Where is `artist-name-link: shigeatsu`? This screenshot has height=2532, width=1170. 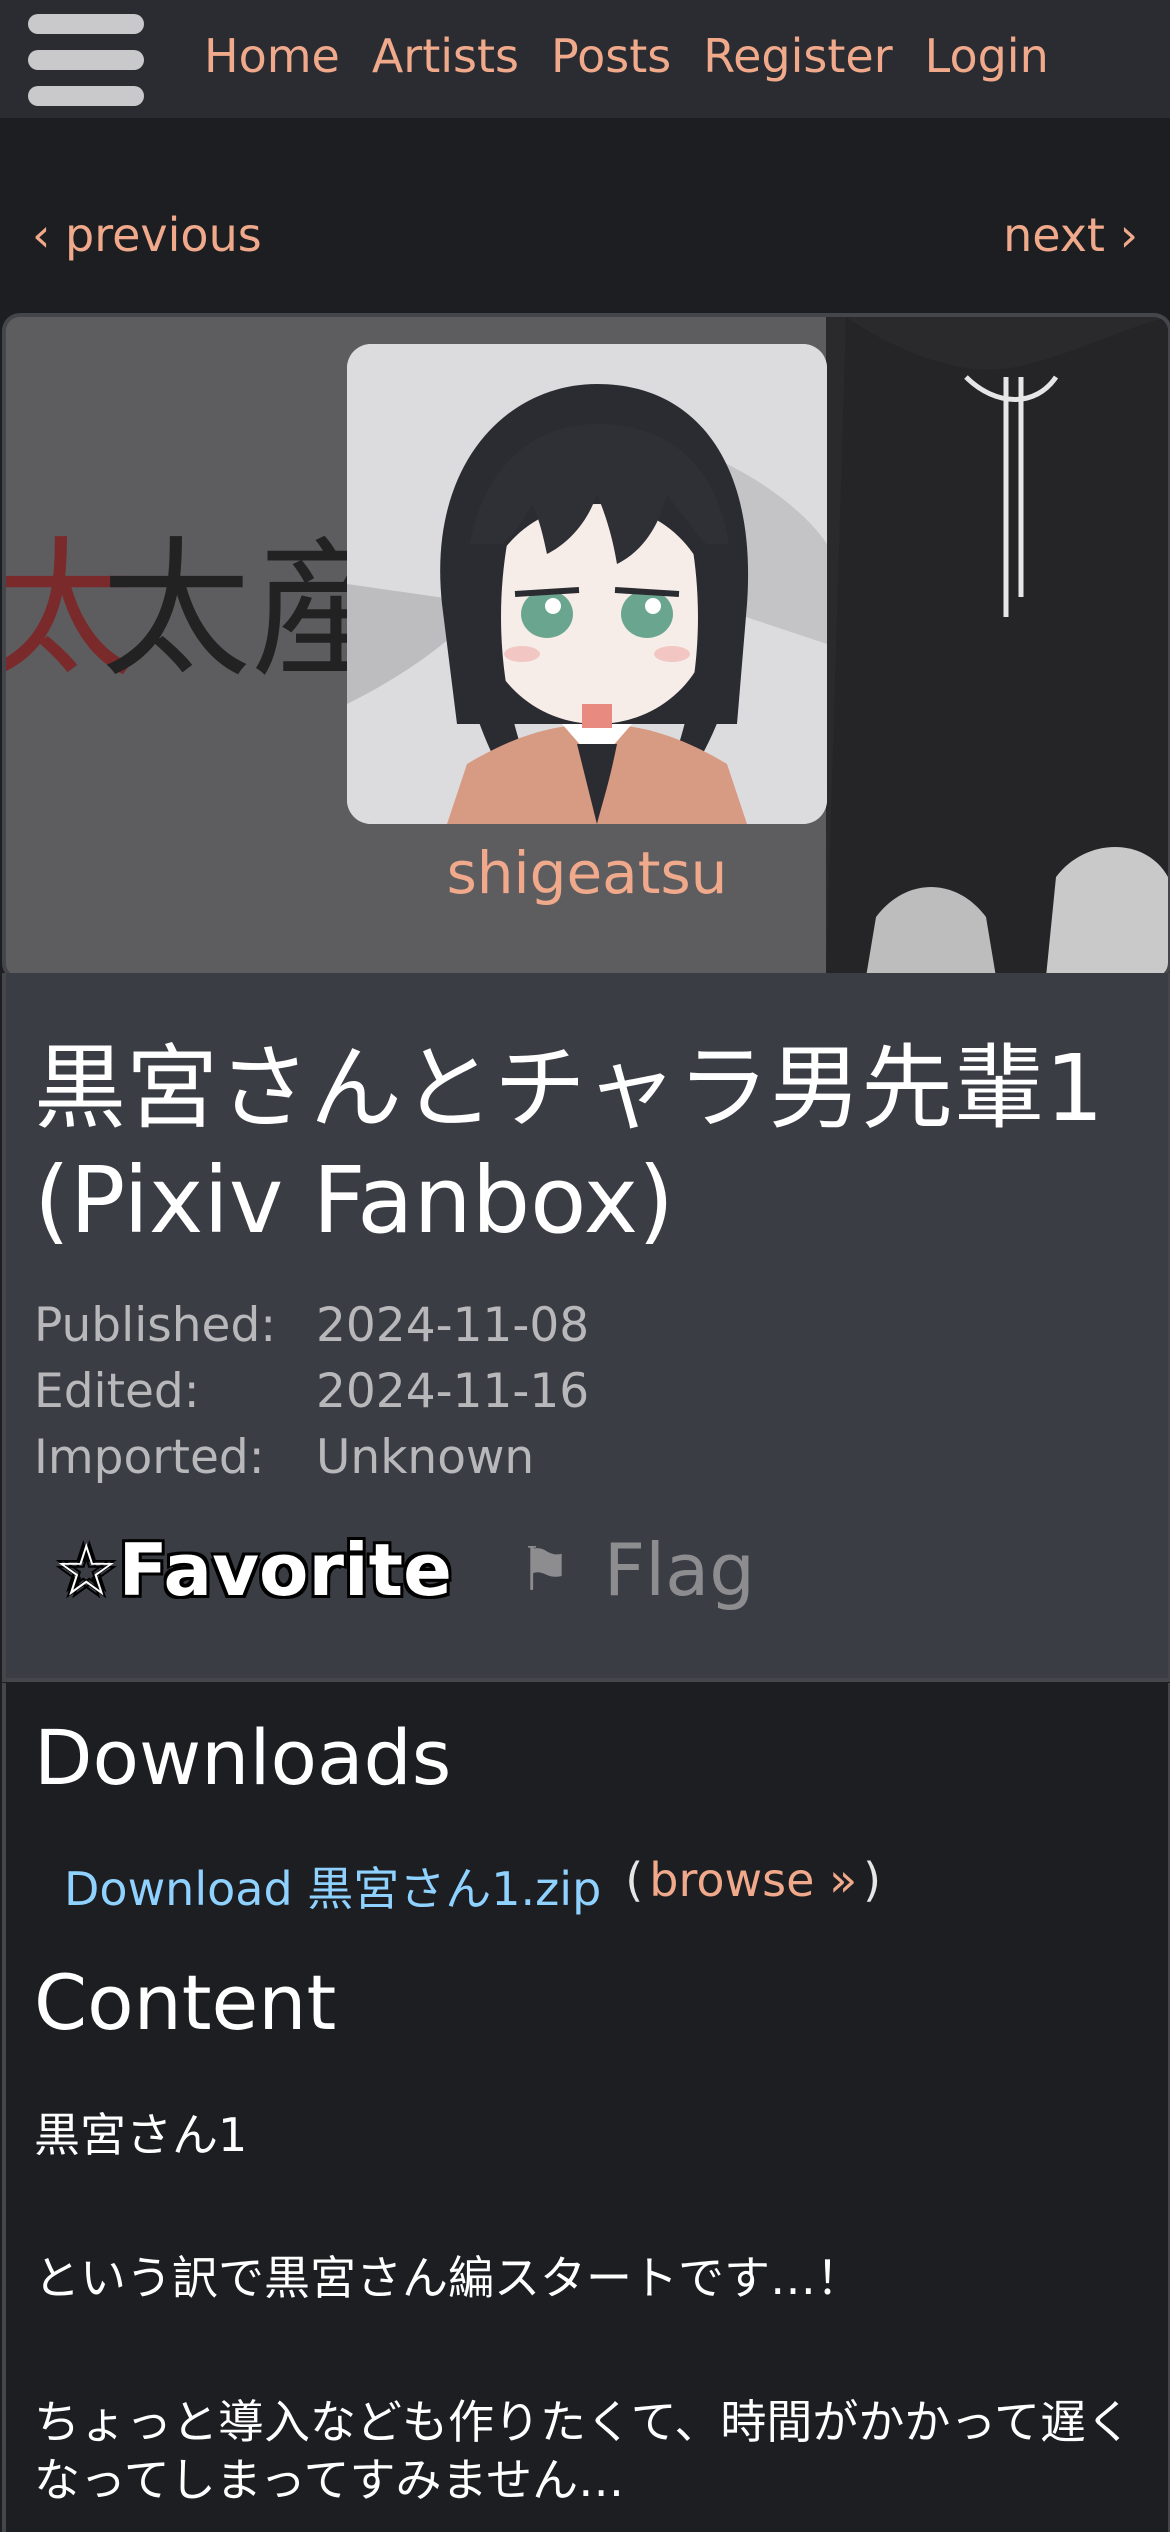
artist-name-link: shigeatsu is located at coordinates (587, 873).